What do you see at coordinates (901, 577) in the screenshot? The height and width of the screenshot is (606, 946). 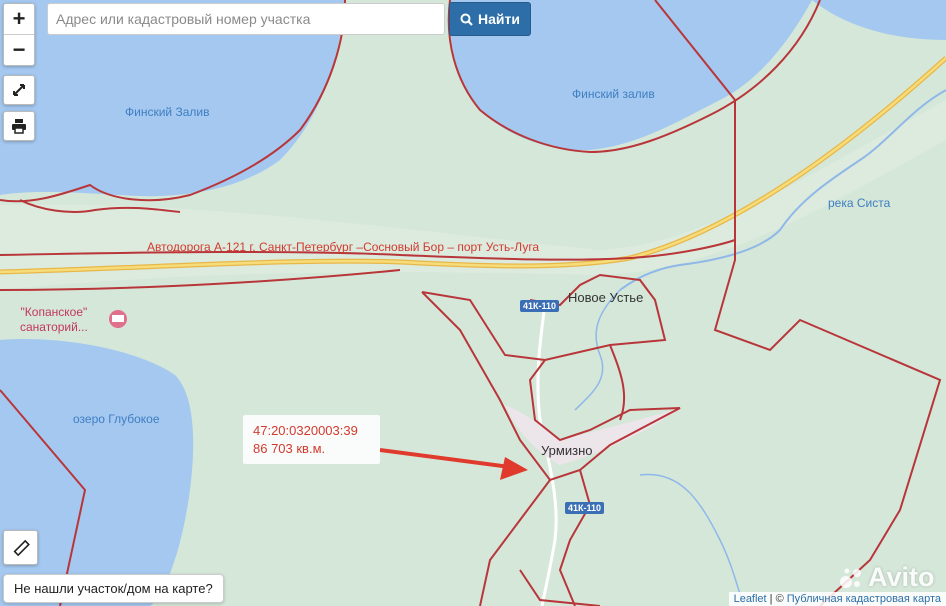 I see `avito-watermark-text: Avito` at bounding box center [901, 577].